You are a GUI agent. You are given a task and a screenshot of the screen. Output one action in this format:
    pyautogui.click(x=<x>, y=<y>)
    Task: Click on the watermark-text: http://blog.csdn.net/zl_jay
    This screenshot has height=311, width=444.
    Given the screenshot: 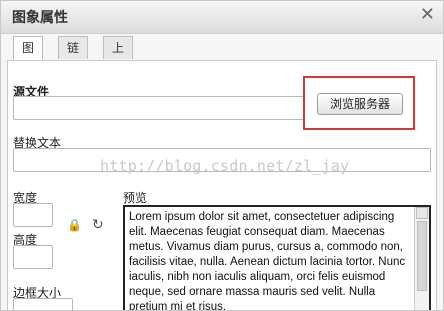 What is the action you would take?
    pyautogui.click(x=225, y=166)
    